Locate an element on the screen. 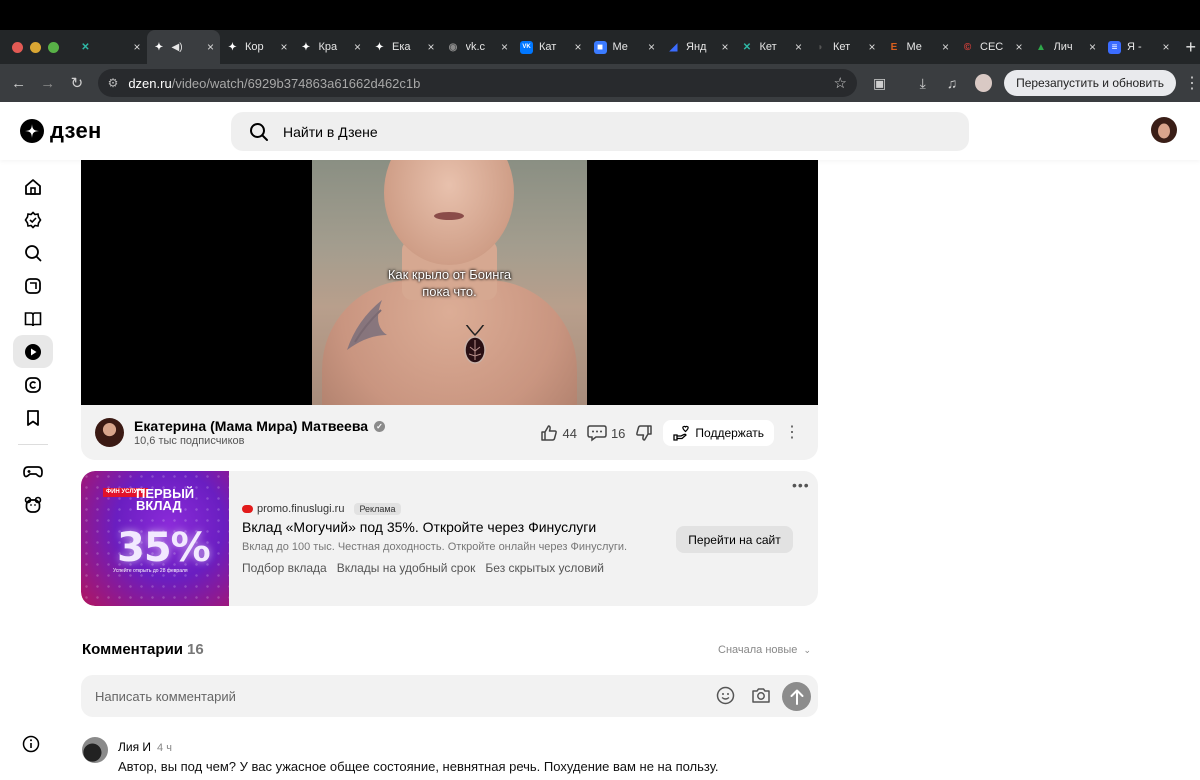  emoji-icon is located at coordinates (725, 695).